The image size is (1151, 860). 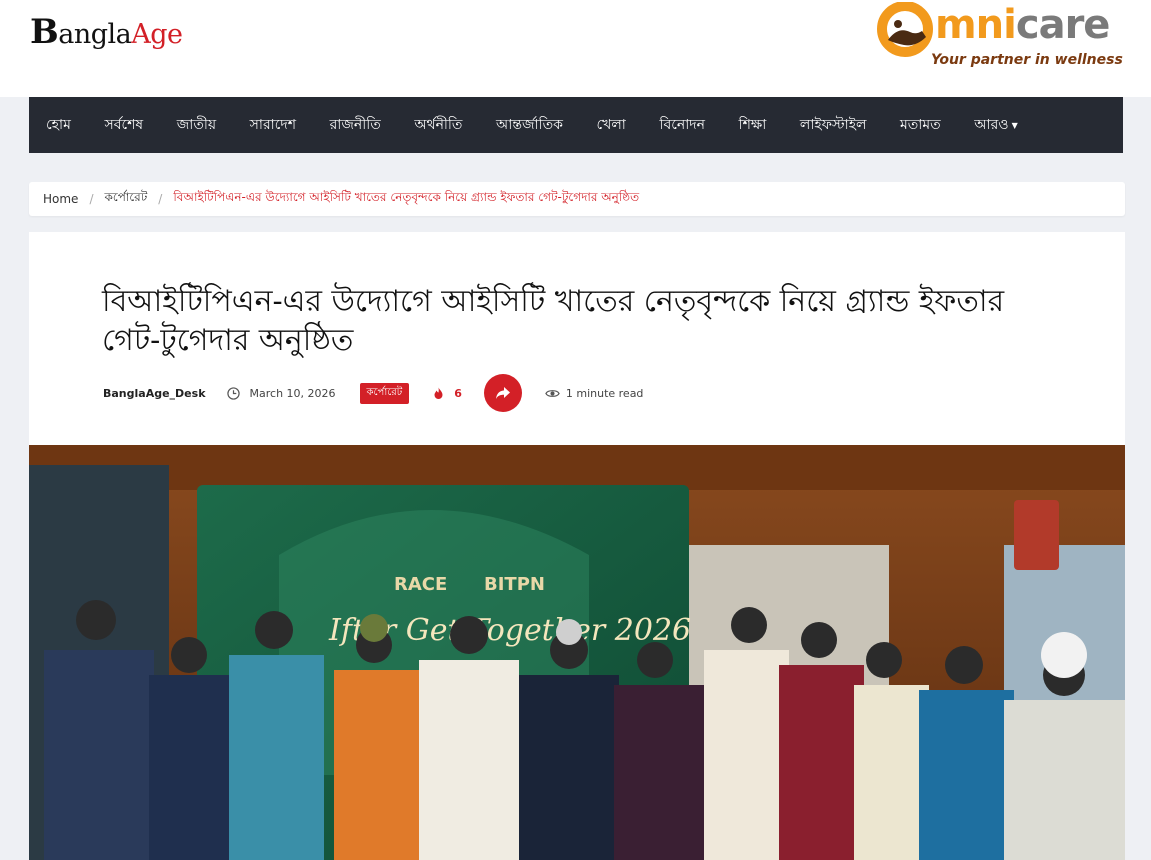 What do you see at coordinates (439, 125) in the screenshot?
I see `nav-item-economy: অর্থনীতি` at bounding box center [439, 125].